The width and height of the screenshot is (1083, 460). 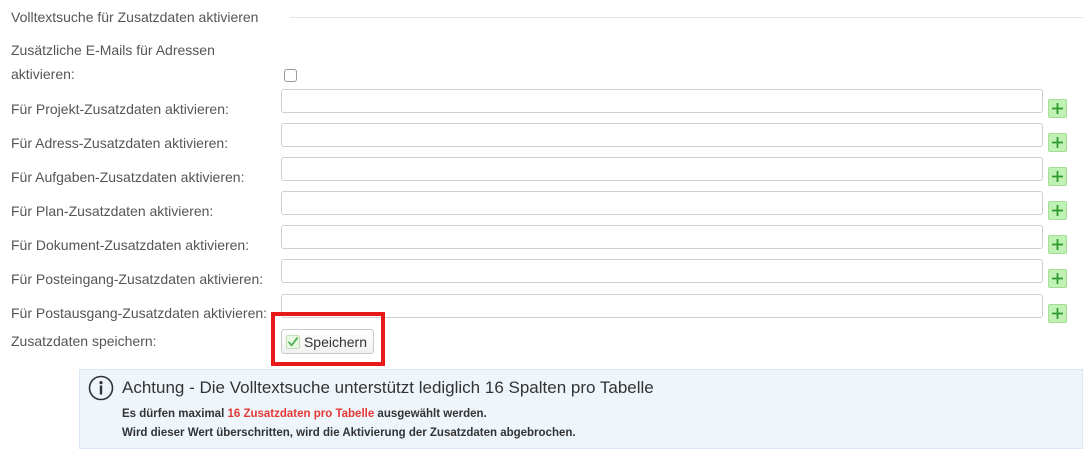 I want to click on add-button-projekt, so click(x=1057, y=108).